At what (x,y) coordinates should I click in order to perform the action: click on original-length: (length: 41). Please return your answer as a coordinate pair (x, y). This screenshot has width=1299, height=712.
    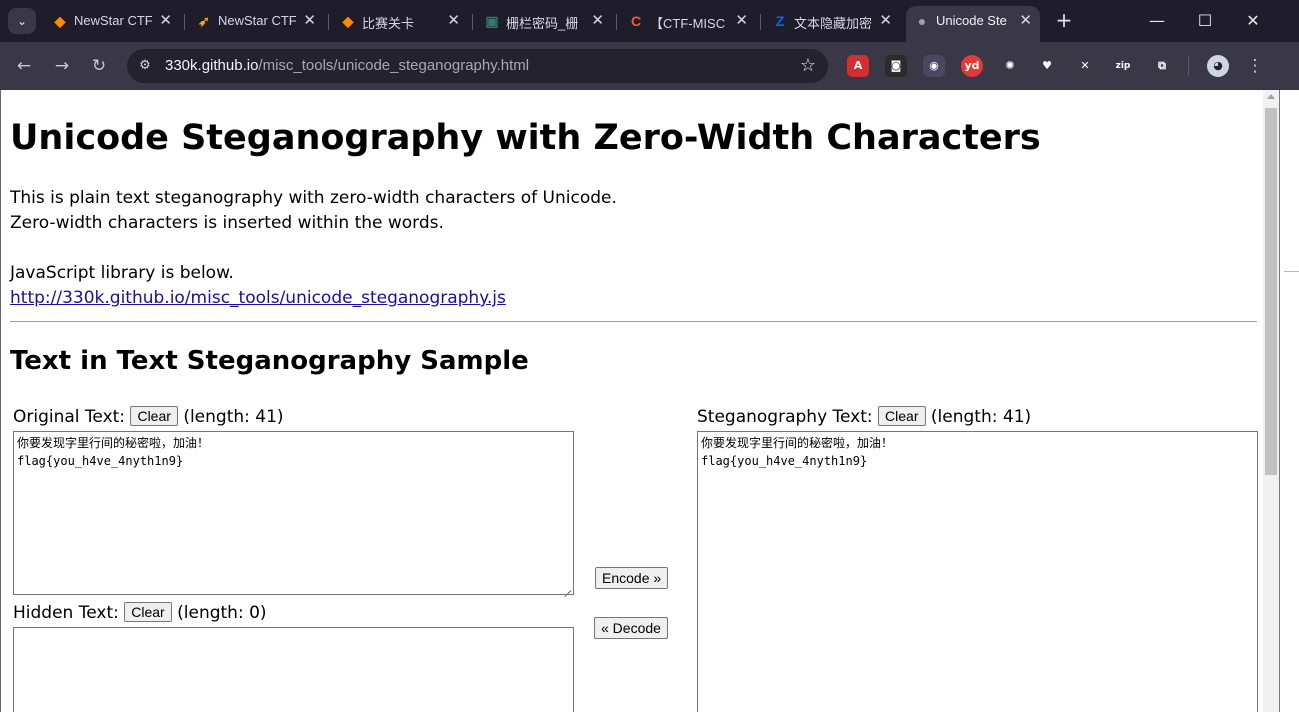
    Looking at the image, I should click on (233, 417).